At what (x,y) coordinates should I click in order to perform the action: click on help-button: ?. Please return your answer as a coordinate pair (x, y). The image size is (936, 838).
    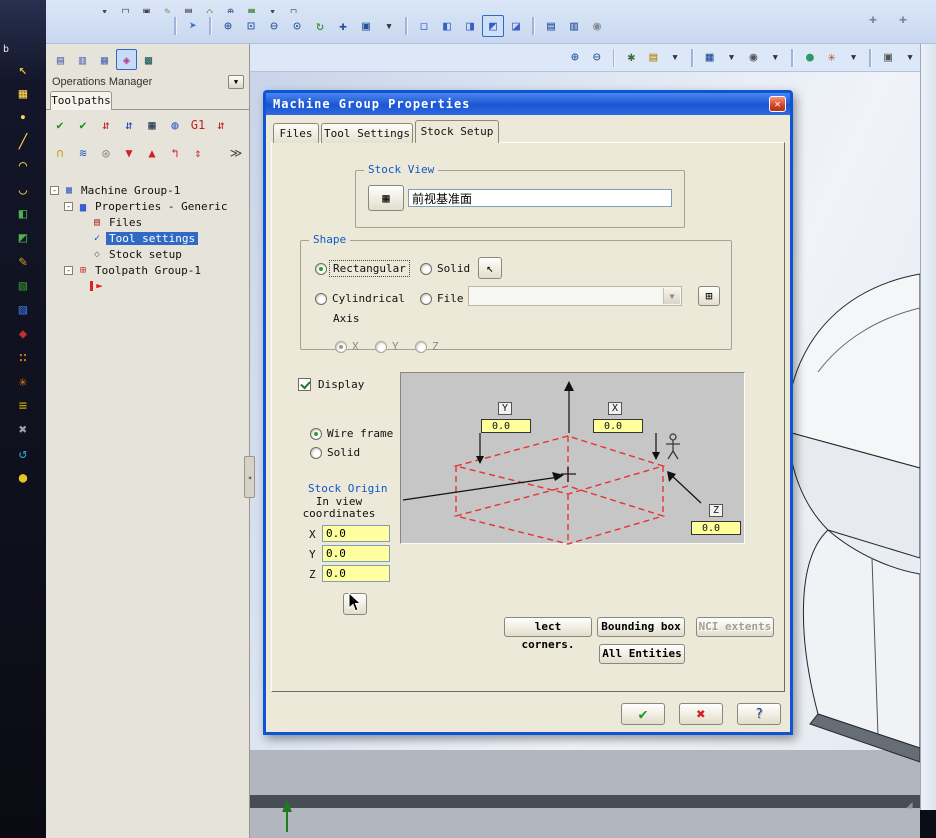
    Looking at the image, I should click on (759, 714).